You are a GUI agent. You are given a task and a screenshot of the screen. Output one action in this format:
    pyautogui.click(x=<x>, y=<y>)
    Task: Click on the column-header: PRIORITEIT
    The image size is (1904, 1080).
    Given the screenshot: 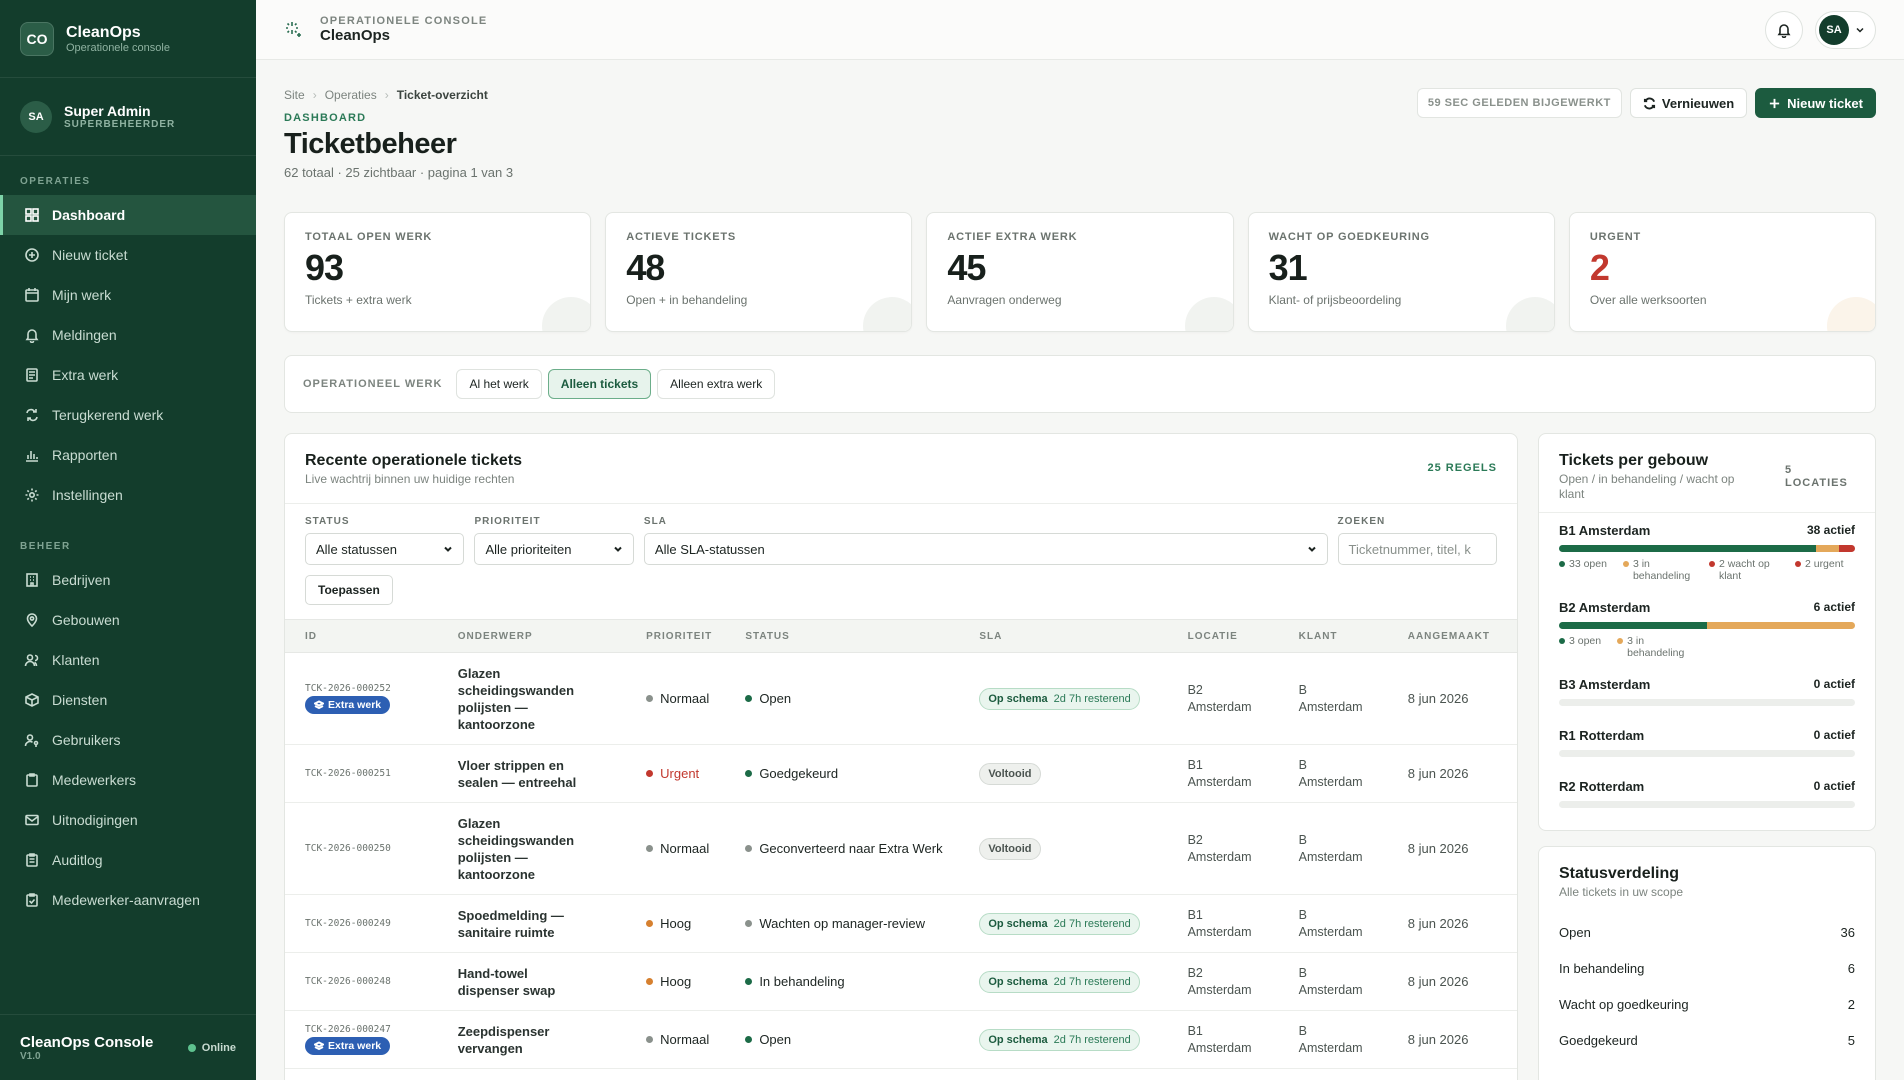 What is the action you would take?
    pyautogui.click(x=695, y=636)
    